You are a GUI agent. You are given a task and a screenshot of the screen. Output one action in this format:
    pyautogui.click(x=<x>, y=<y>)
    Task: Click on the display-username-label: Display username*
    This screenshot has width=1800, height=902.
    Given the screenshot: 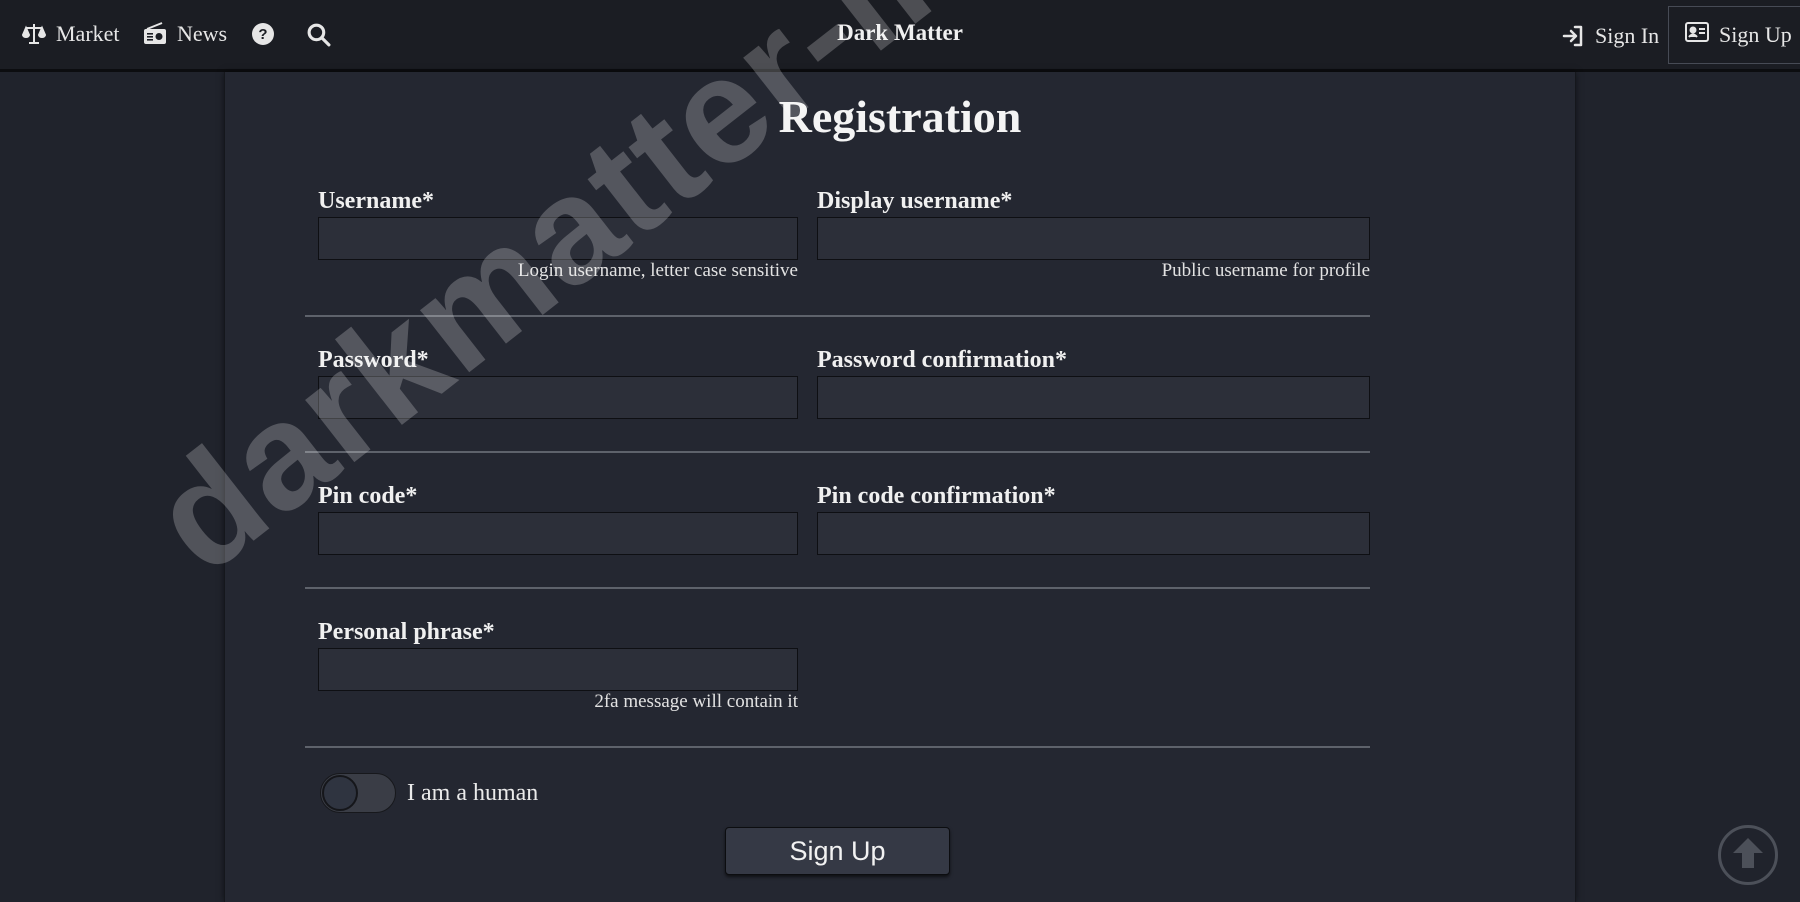 What is the action you would take?
    pyautogui.click(x=915, y=201)
    